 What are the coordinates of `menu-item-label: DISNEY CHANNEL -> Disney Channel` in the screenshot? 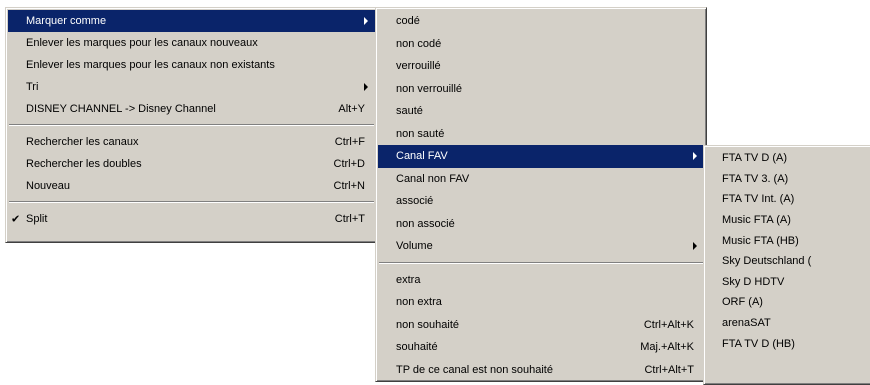 It's located at (121, 109).